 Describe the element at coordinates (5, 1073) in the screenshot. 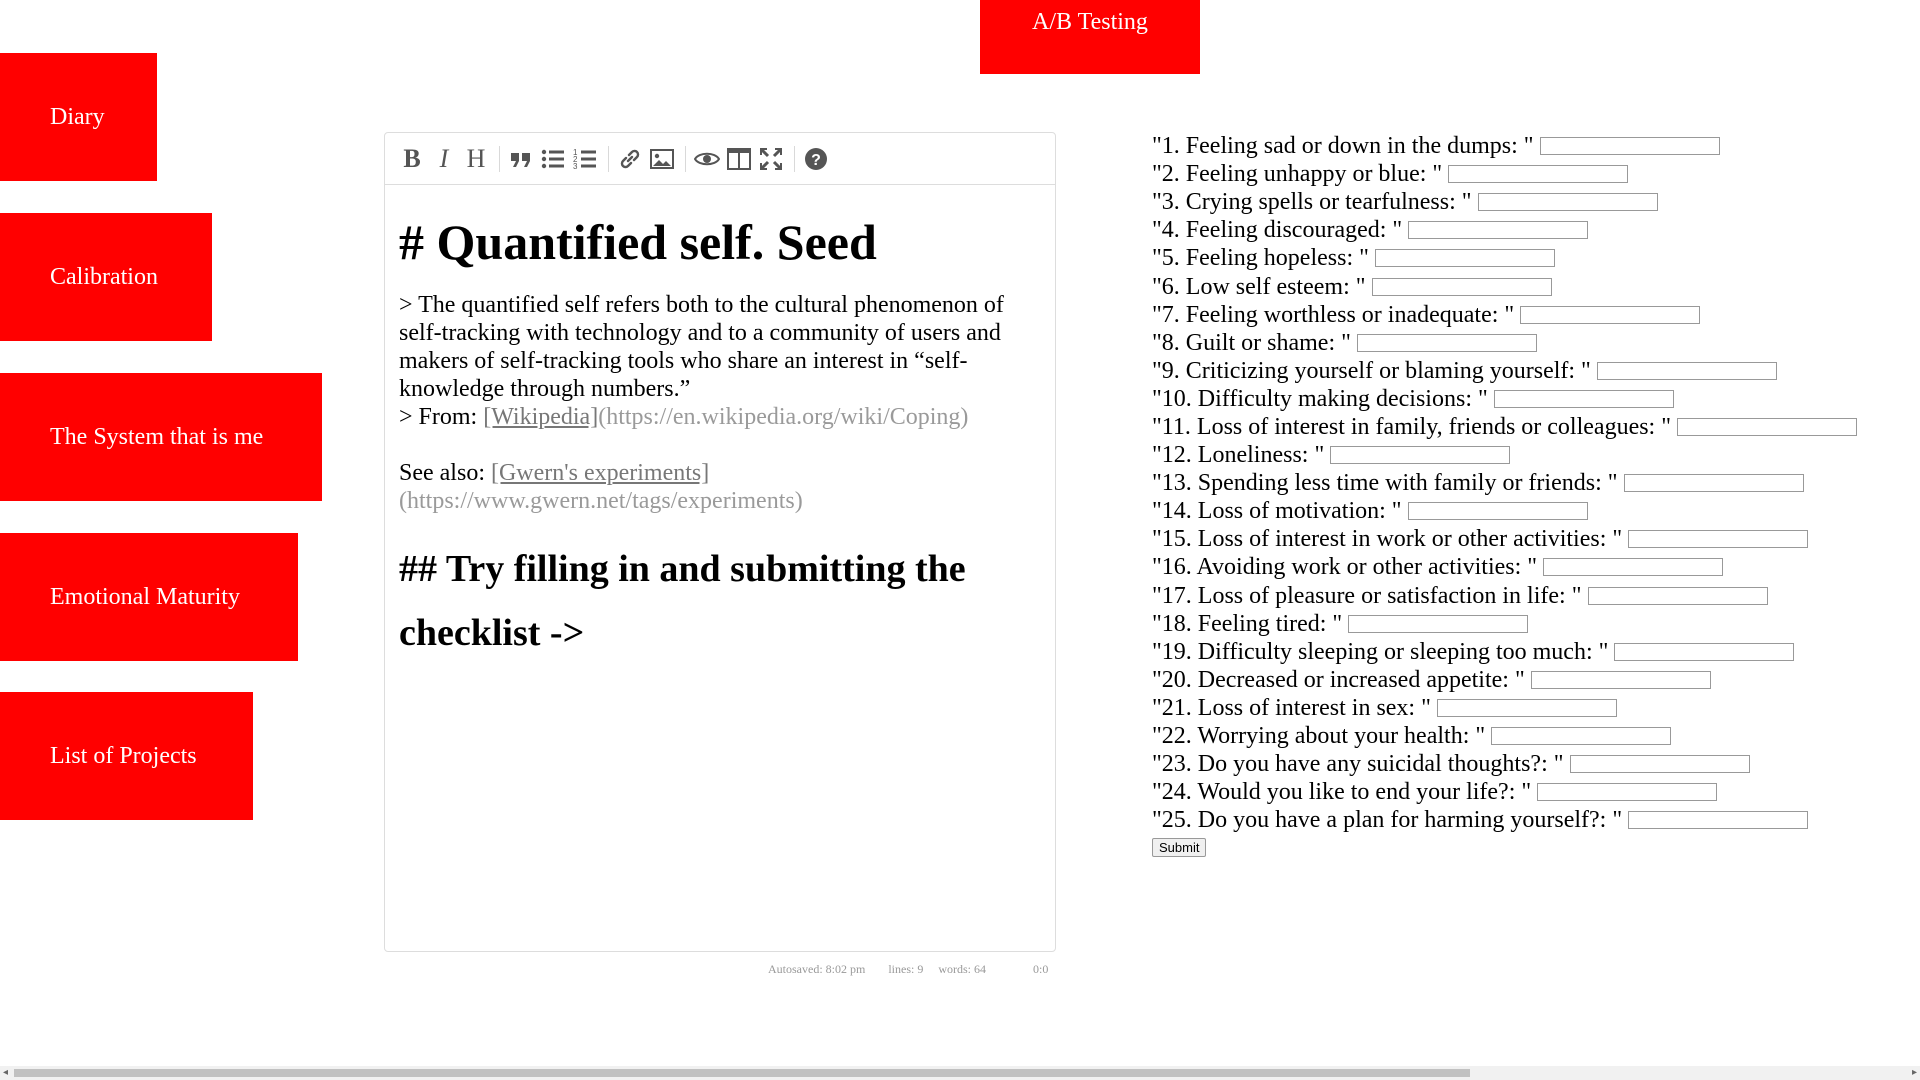

I see `scroll-left-icon: ◂` at that location.